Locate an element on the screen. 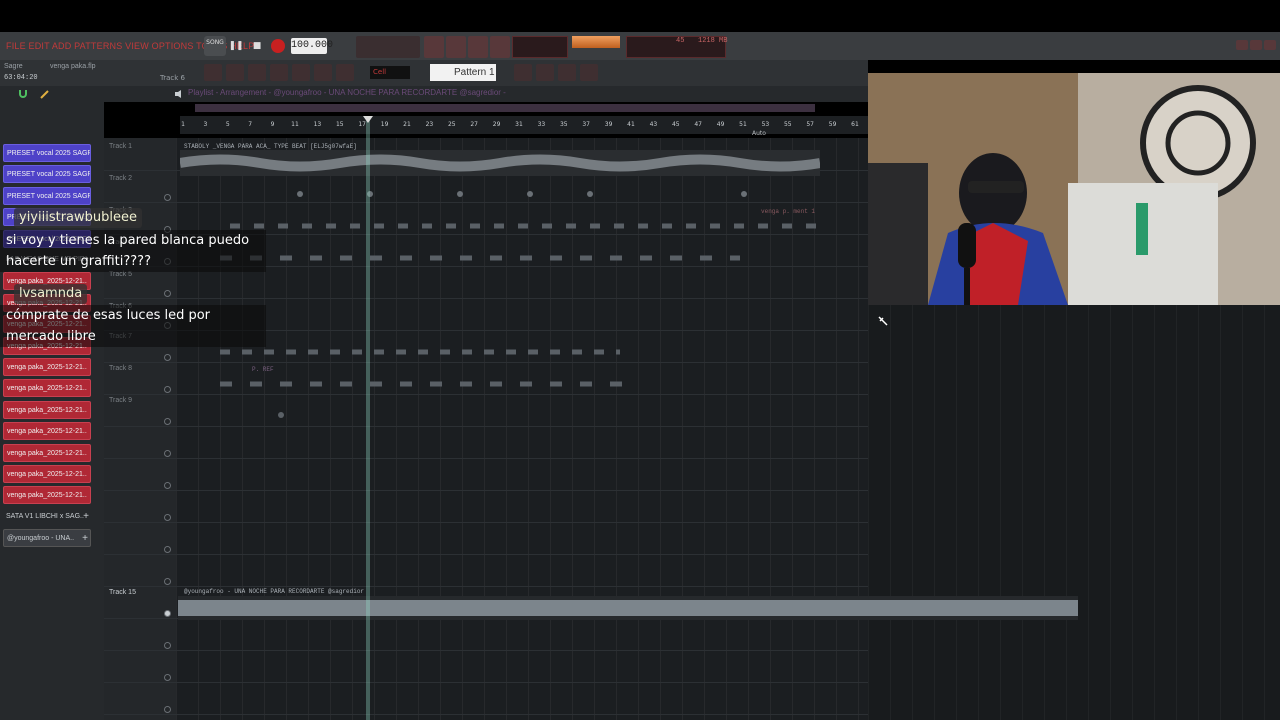 The image size is (1280, 720). stop-button: ■ is located at coordinates (257, 46).